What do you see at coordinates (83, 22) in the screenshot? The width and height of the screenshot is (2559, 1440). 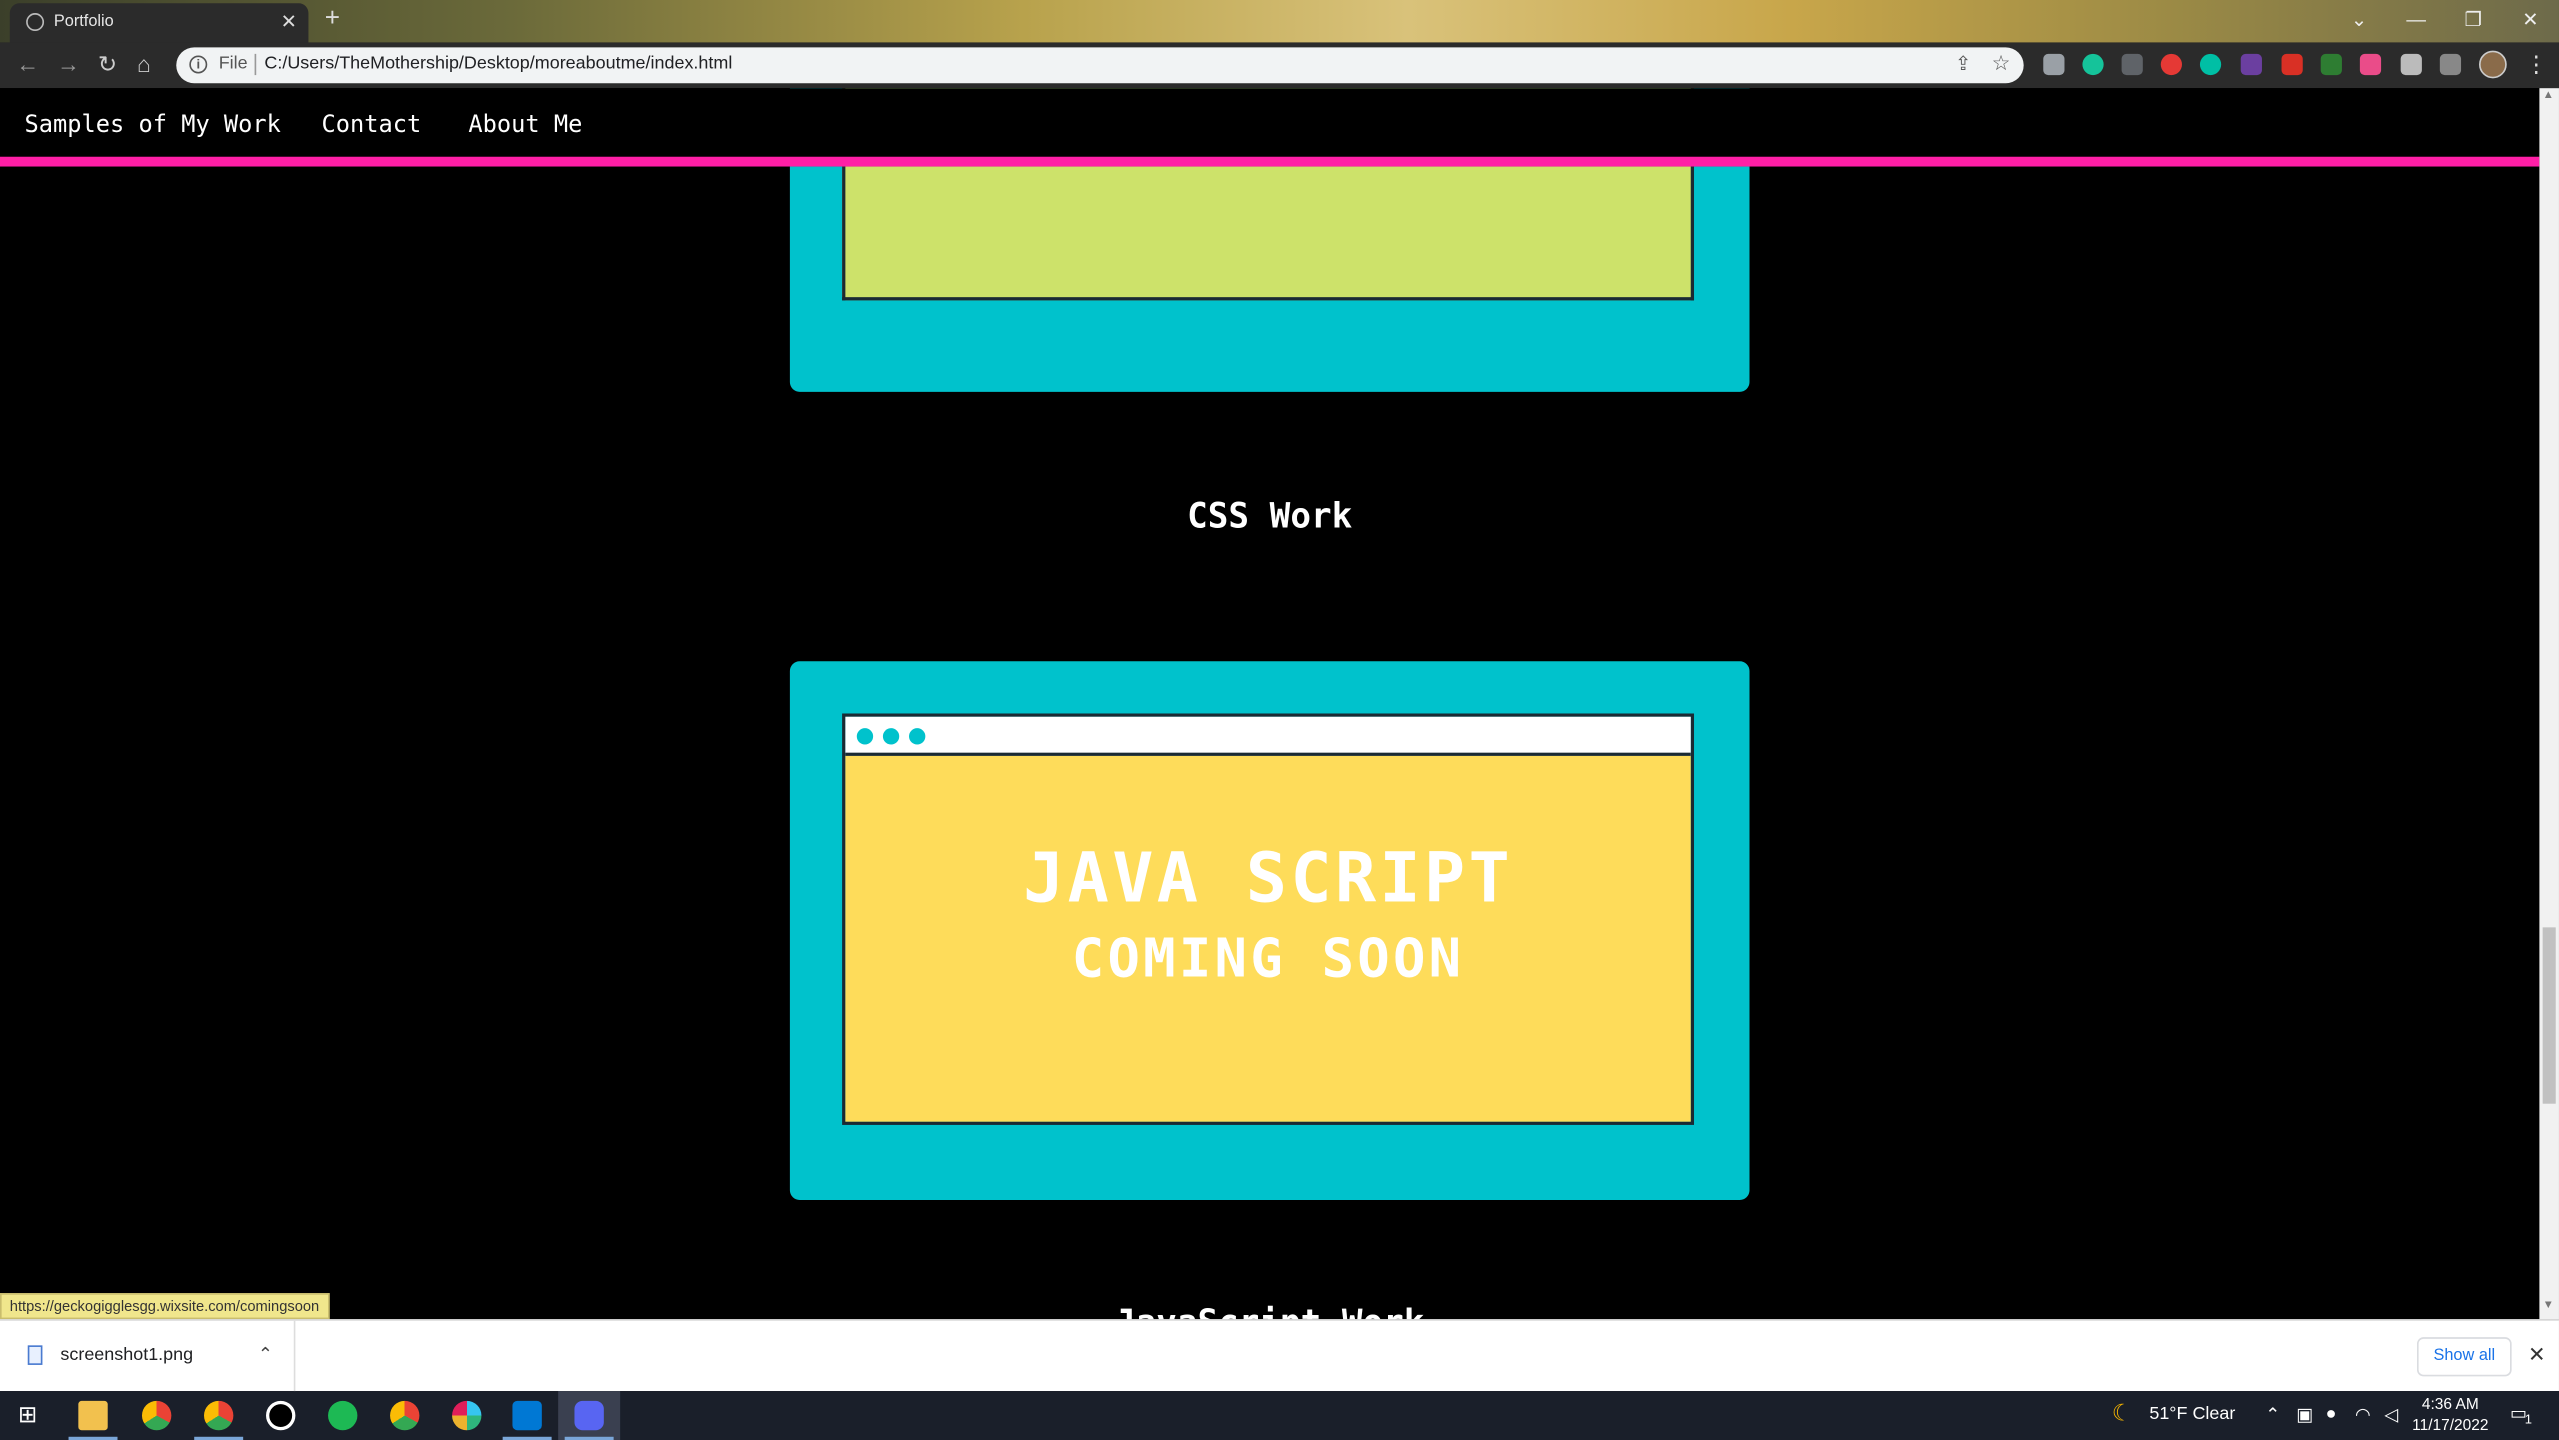 I see `tab-title: Portfolio` at bounding box center [83, 22].